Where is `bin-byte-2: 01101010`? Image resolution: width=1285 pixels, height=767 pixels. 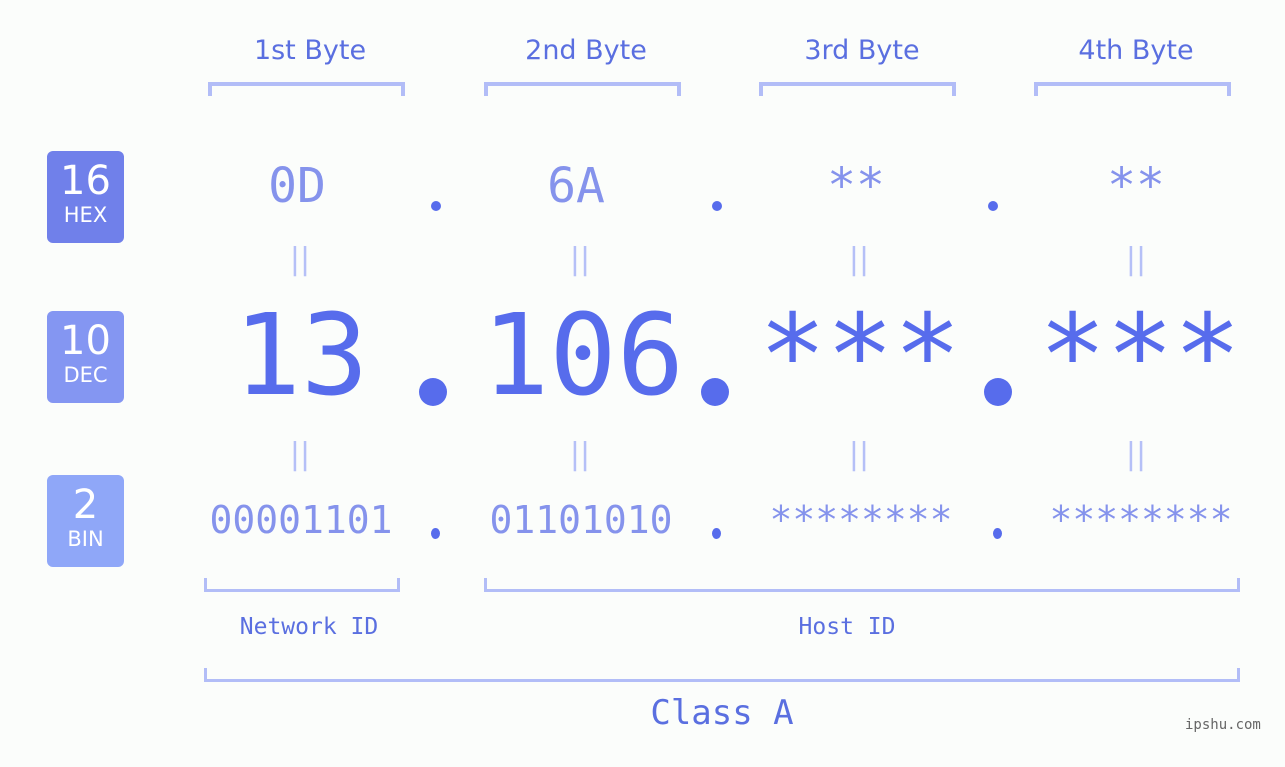 bin-byte-2: 01101010 is located at coordinates (581, 520).